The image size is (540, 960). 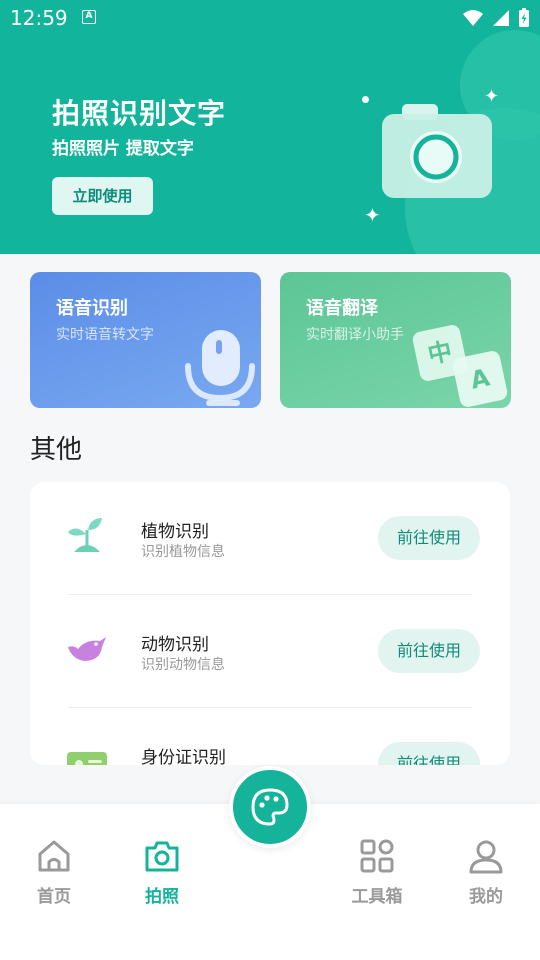 I want to click on nav-label: 首页, so click(x=54, y=897).